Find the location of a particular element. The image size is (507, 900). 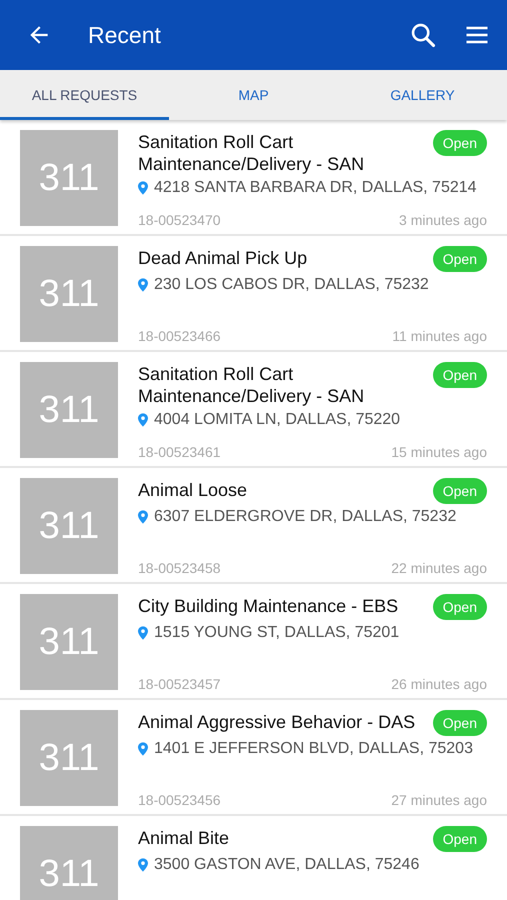

tab: GALLERY is located at coordinates (422, 95).